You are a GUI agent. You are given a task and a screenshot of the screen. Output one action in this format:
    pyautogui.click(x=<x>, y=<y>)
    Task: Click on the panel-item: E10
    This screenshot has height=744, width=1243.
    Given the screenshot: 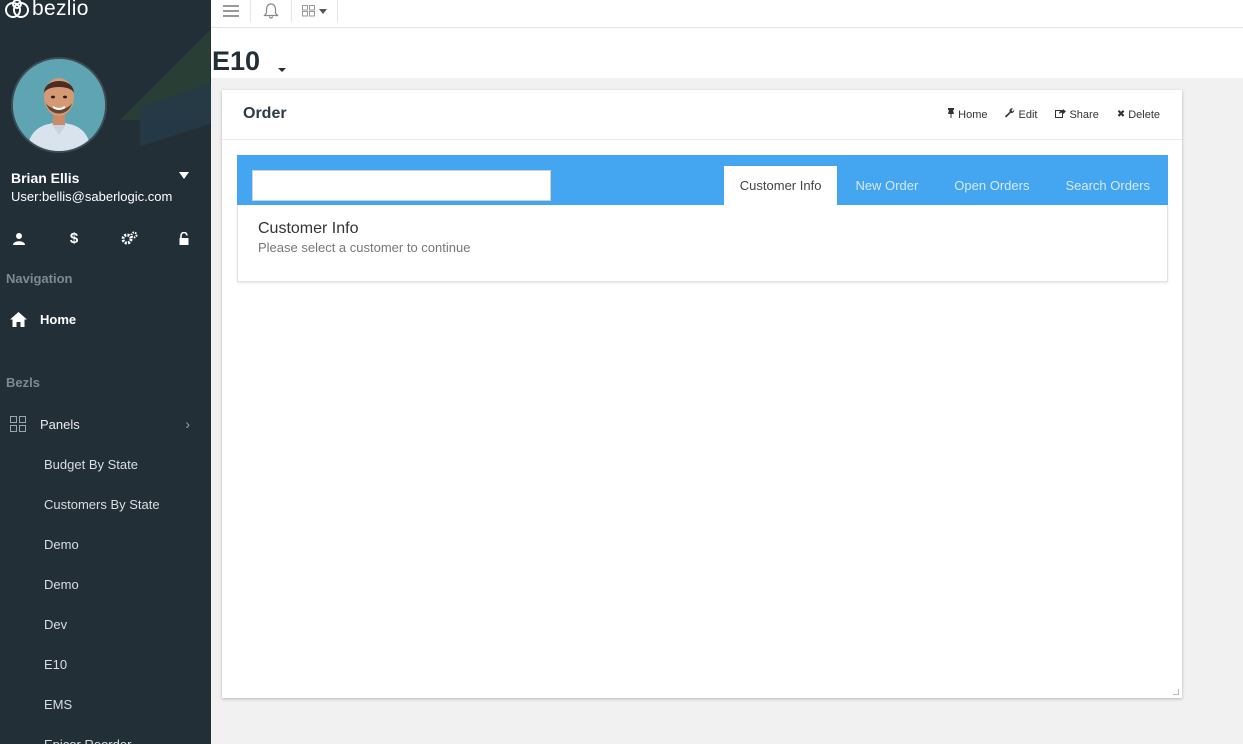 What is the action you would take?
    pyautogui.click(x=102, y=675)
    